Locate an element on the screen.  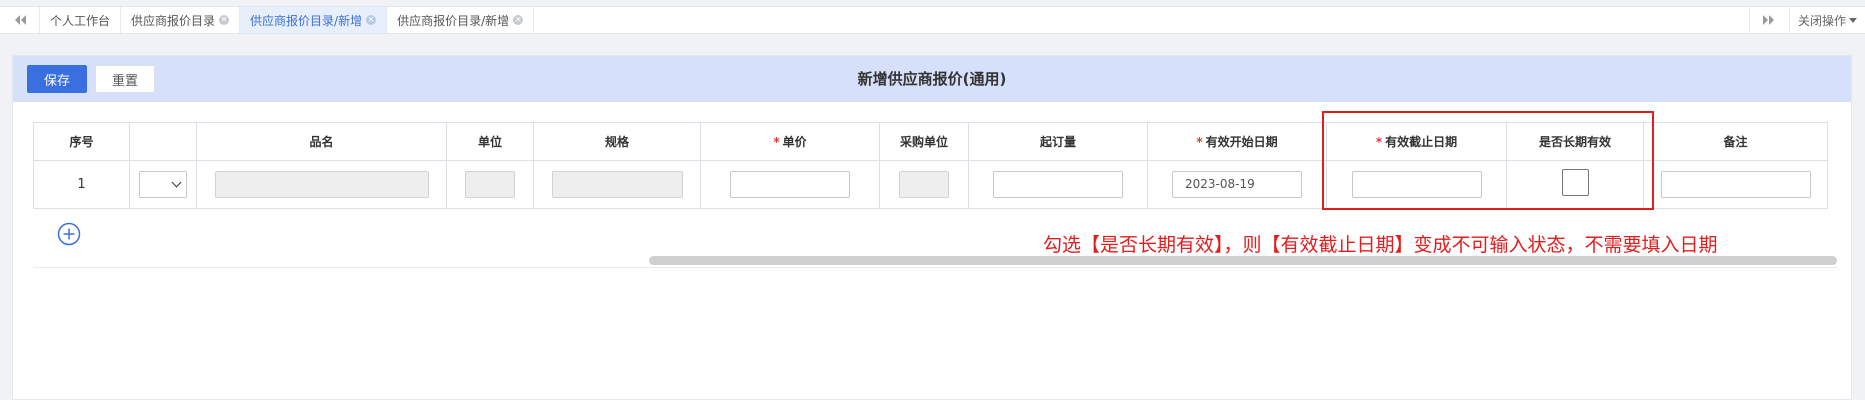
spec-field is located at coordinates (617, 184).